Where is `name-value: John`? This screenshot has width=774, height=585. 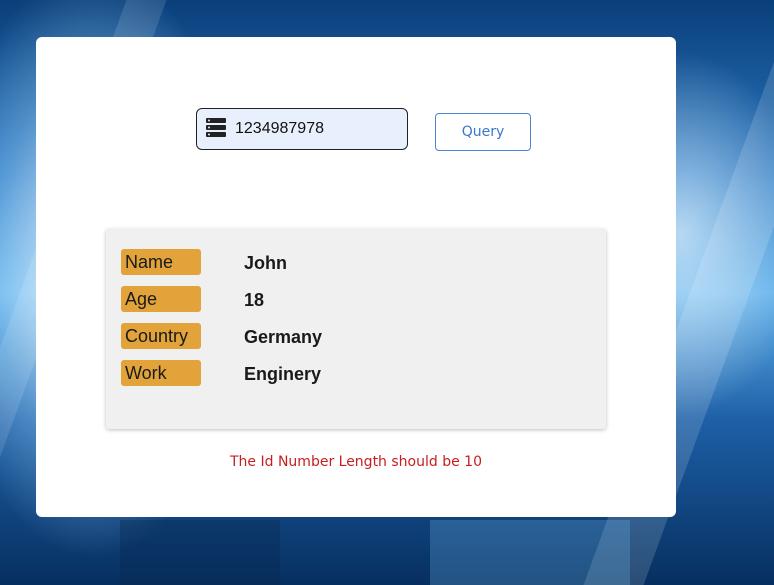 name-value: John is located at coordinates (265, 263).